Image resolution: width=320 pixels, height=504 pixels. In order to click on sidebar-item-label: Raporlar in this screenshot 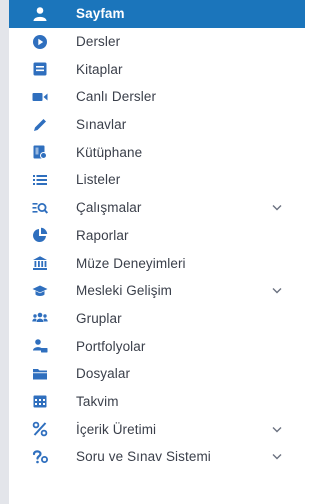, I will do `click(102, 235)`.